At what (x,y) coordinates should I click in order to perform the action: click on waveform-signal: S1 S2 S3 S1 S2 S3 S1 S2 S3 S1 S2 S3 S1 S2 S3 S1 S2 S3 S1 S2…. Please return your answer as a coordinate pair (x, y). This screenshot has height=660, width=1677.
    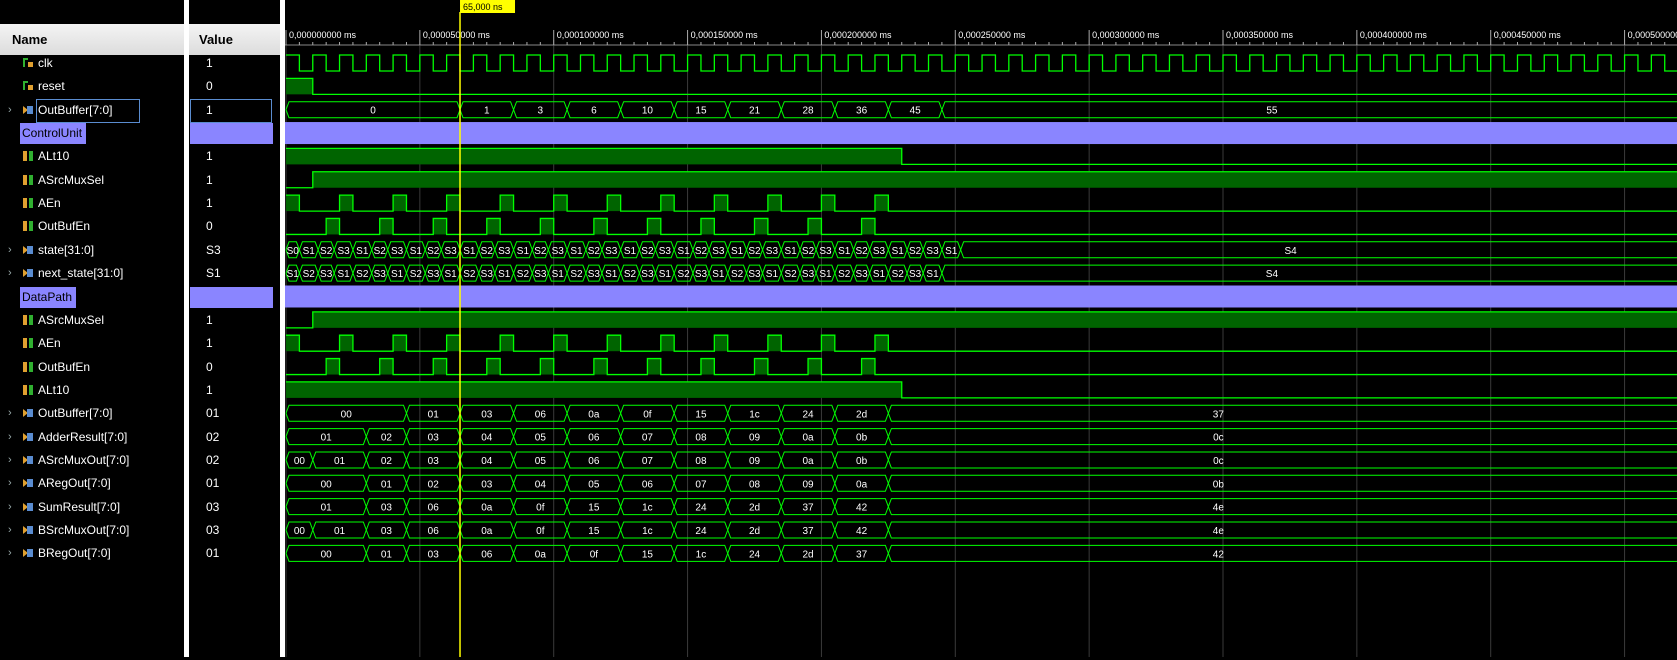
    Looking at the image, I should click on (981, 273).